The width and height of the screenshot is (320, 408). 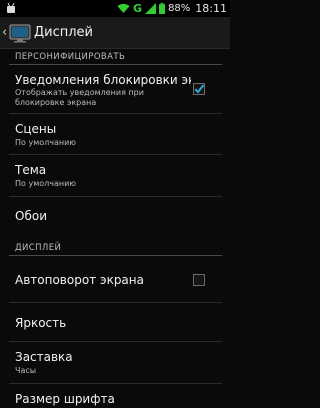 What do you see at coordinates (179, 8) in the screenshot?
I see `battery-percent: 88%` at bounding box center [179, 8].